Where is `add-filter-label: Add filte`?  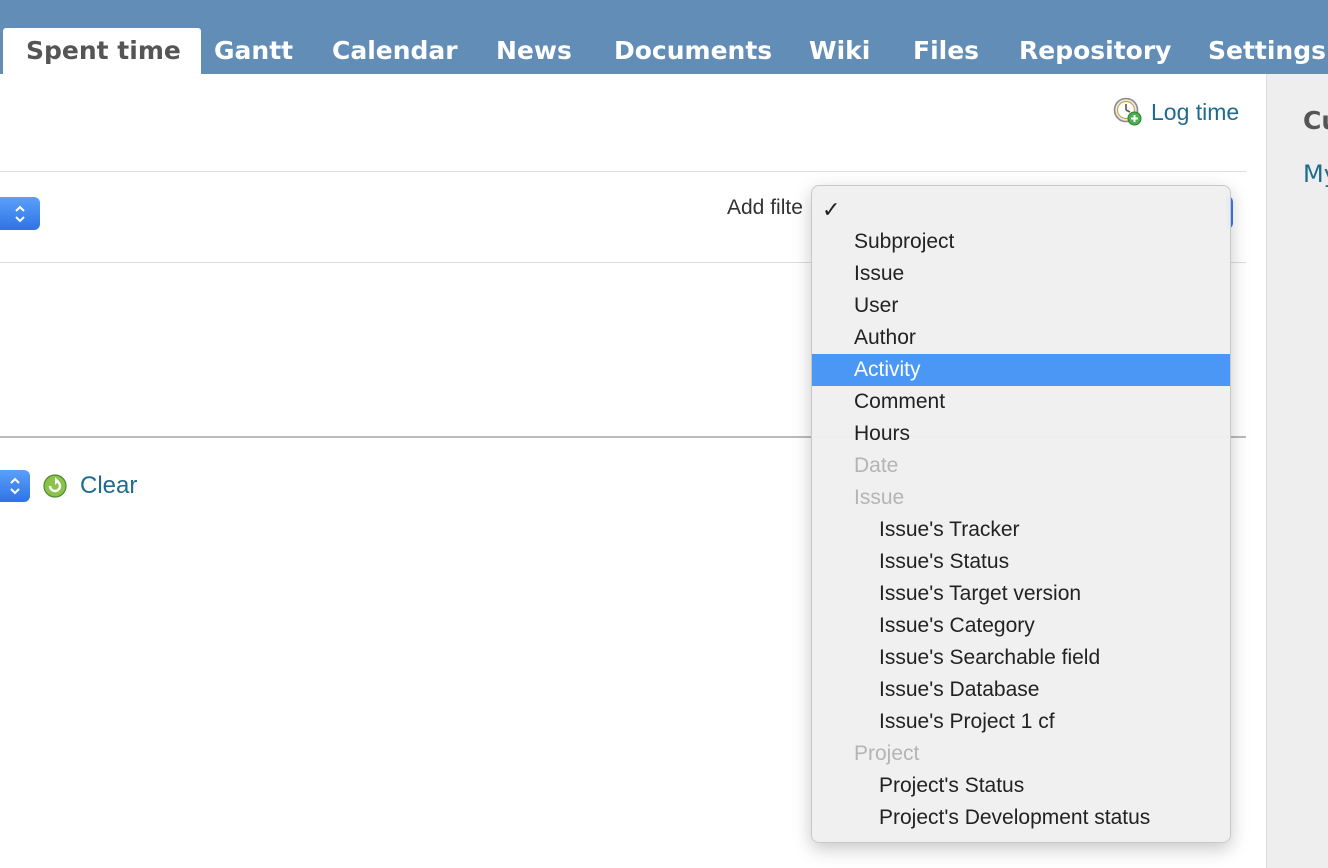
add-filter-label: Add filte is located at coordinates (765, 207).